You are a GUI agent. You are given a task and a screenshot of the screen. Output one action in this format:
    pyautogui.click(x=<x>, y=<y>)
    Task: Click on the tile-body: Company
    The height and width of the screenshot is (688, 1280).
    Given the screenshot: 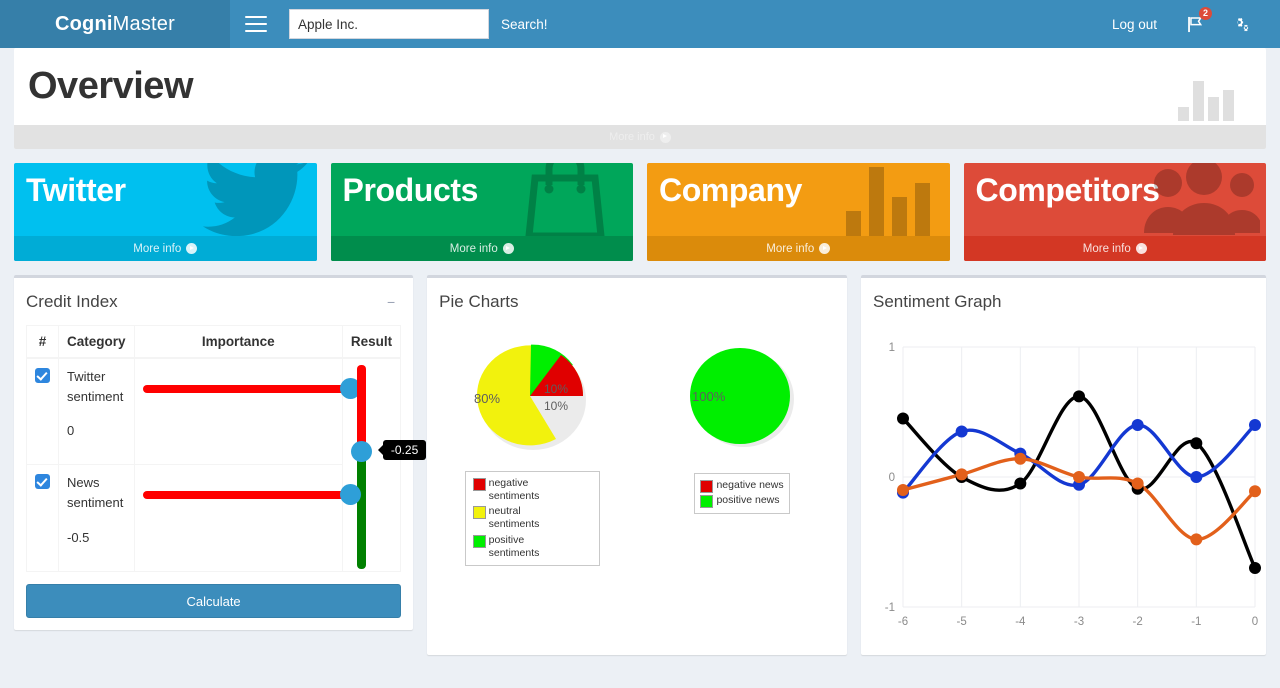 What is the action you would take?
    pyautogui.click(x=798, y=199)
    